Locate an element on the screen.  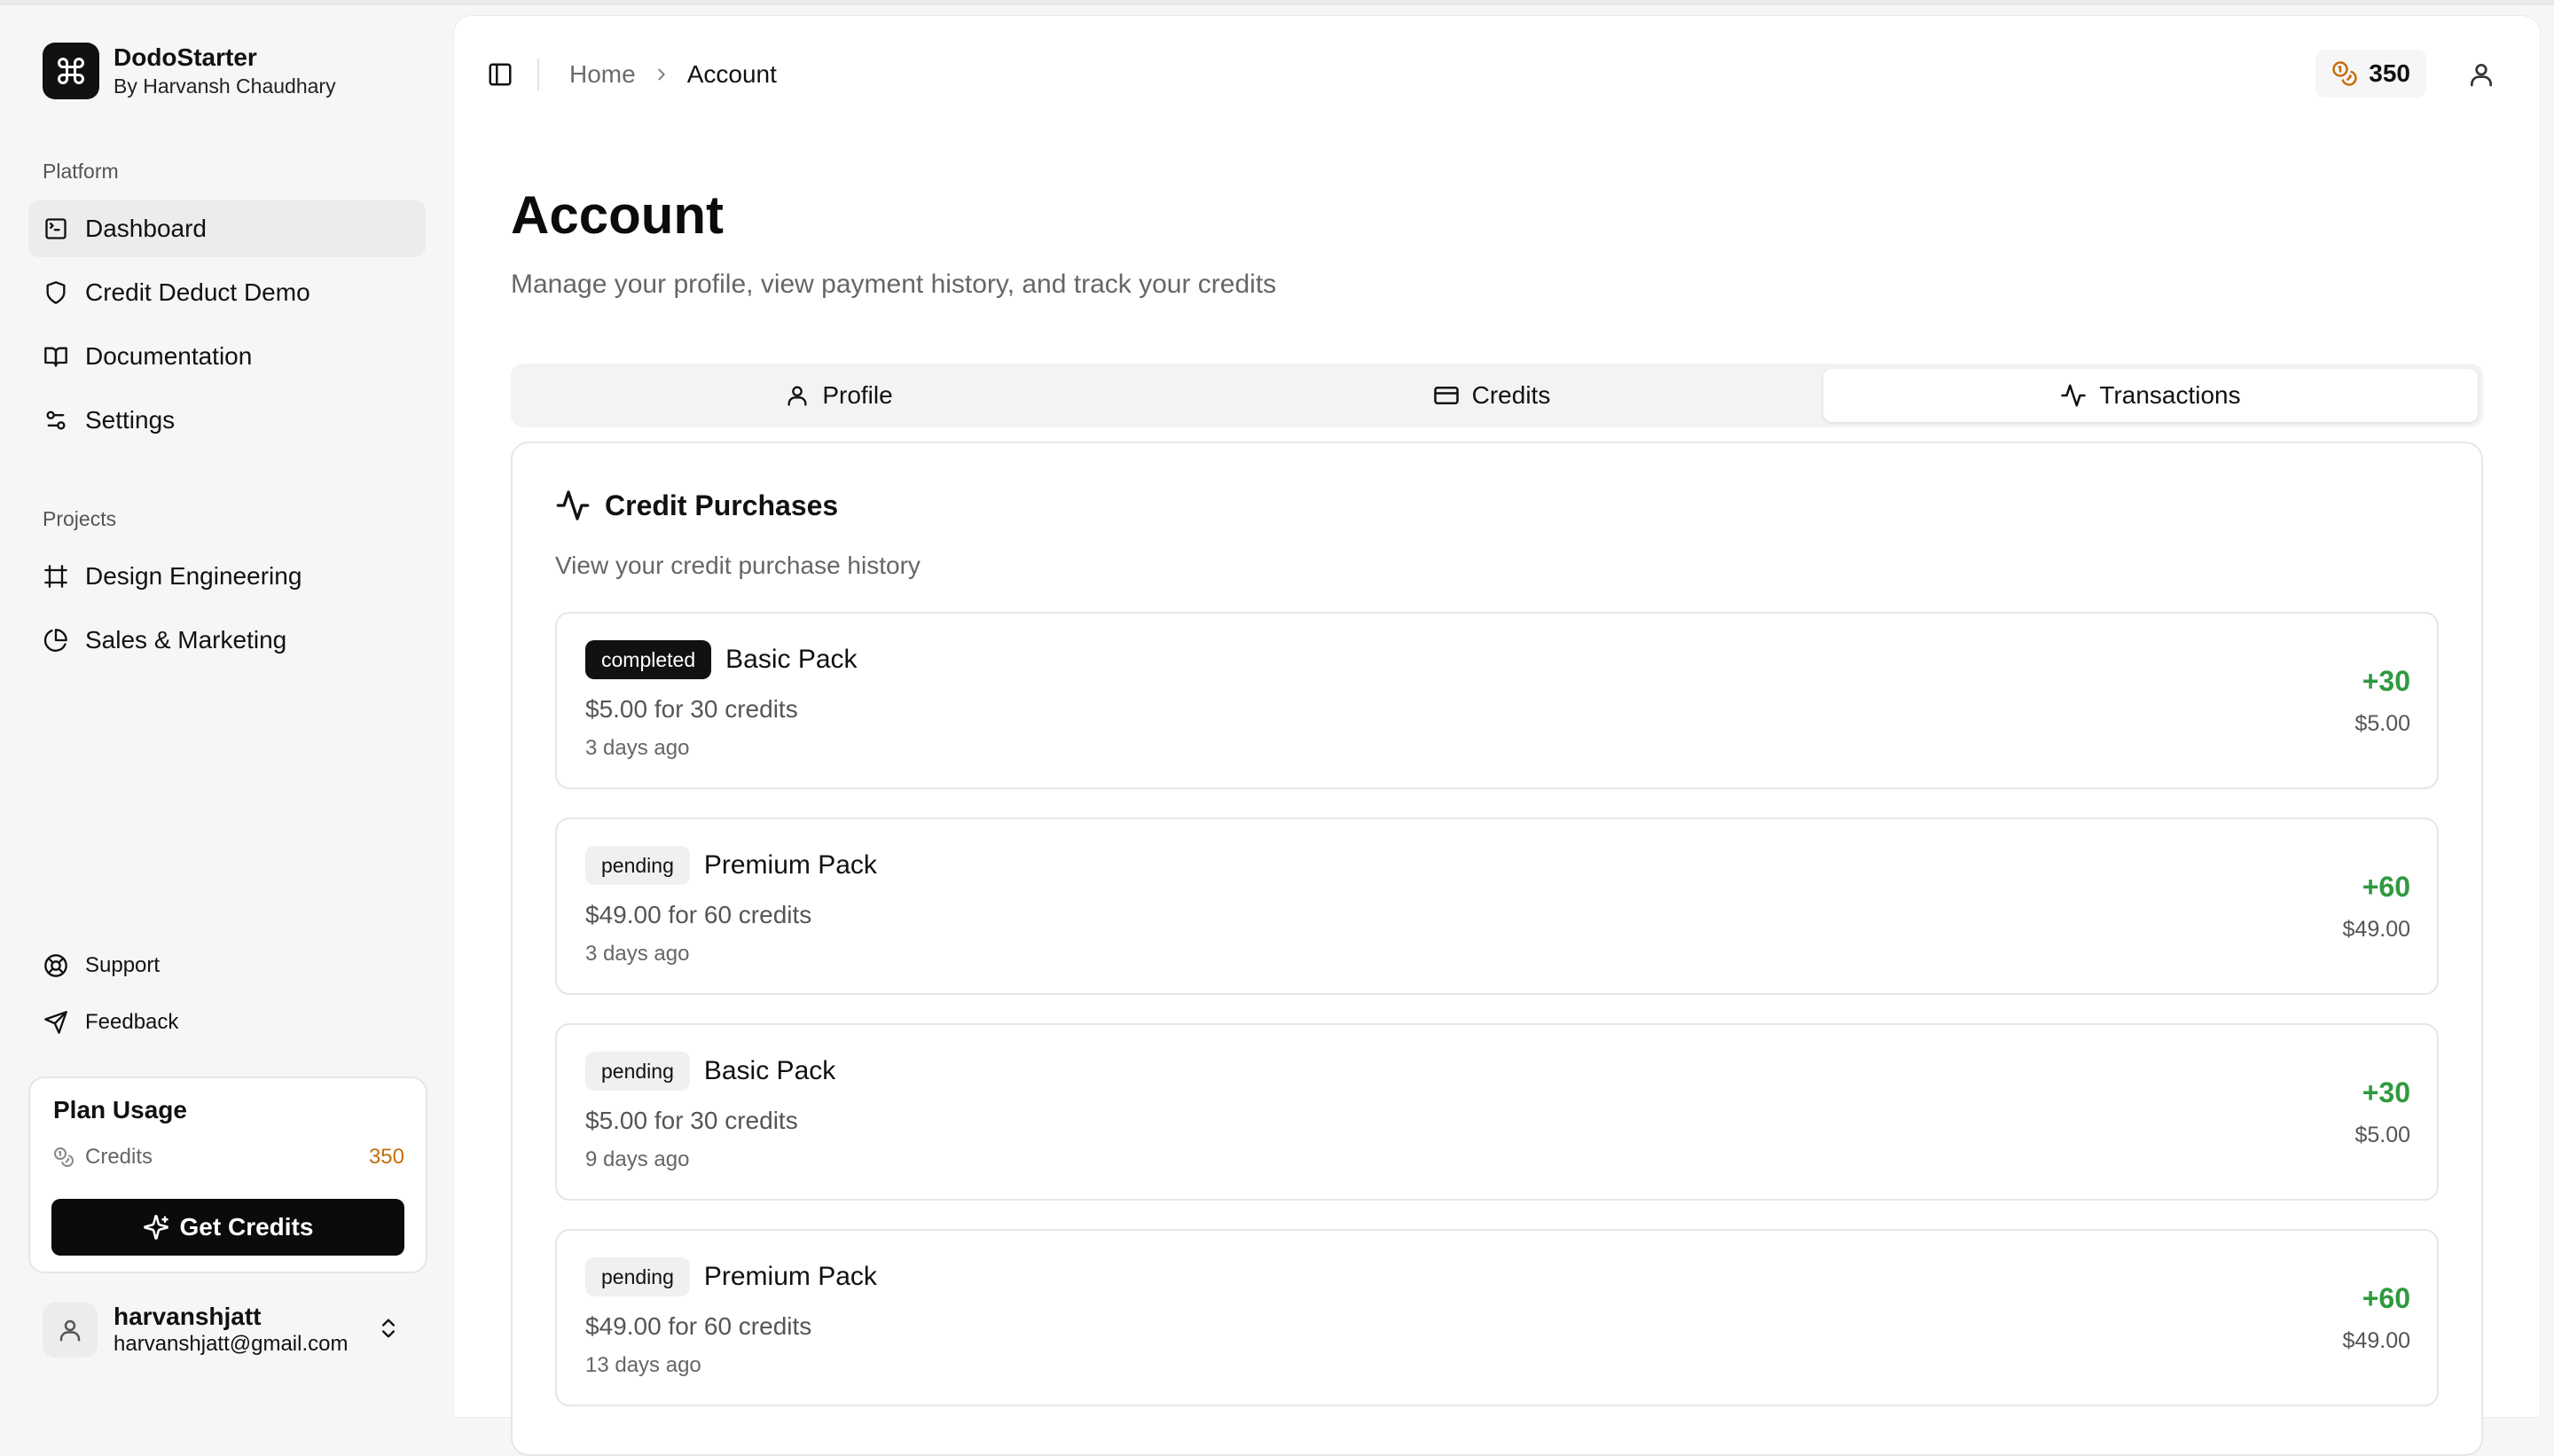
app-name: DodoStarter is located at coordinates (185, 57).